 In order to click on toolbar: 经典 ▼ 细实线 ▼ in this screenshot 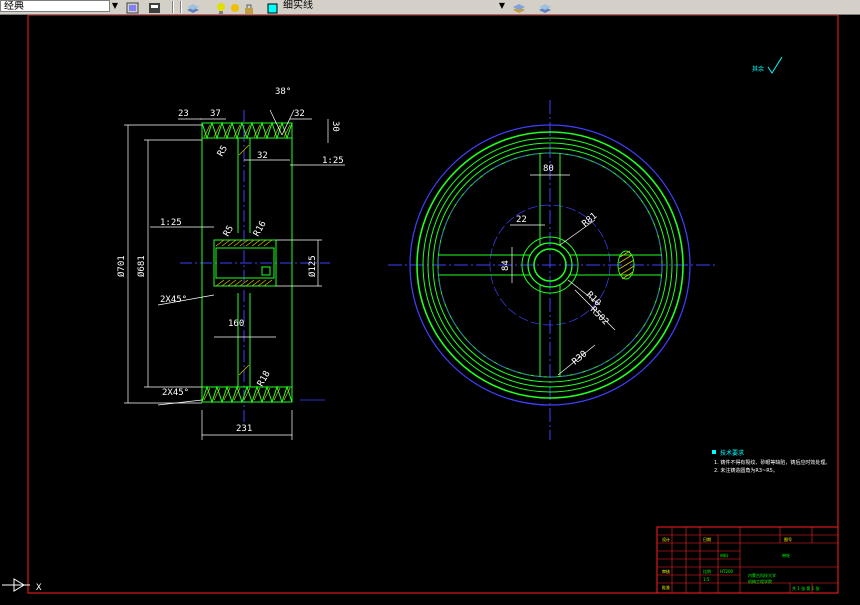, I will do `click(430, 7)`.